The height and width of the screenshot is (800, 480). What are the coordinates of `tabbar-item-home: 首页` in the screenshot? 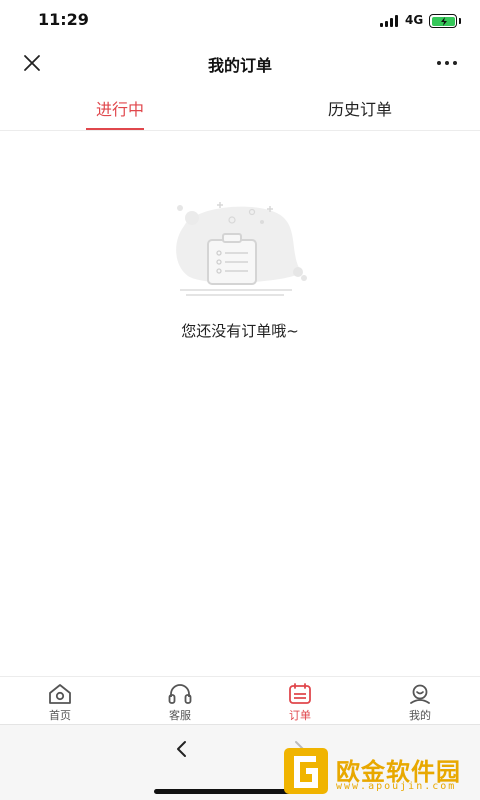 It's located at (60, 700).